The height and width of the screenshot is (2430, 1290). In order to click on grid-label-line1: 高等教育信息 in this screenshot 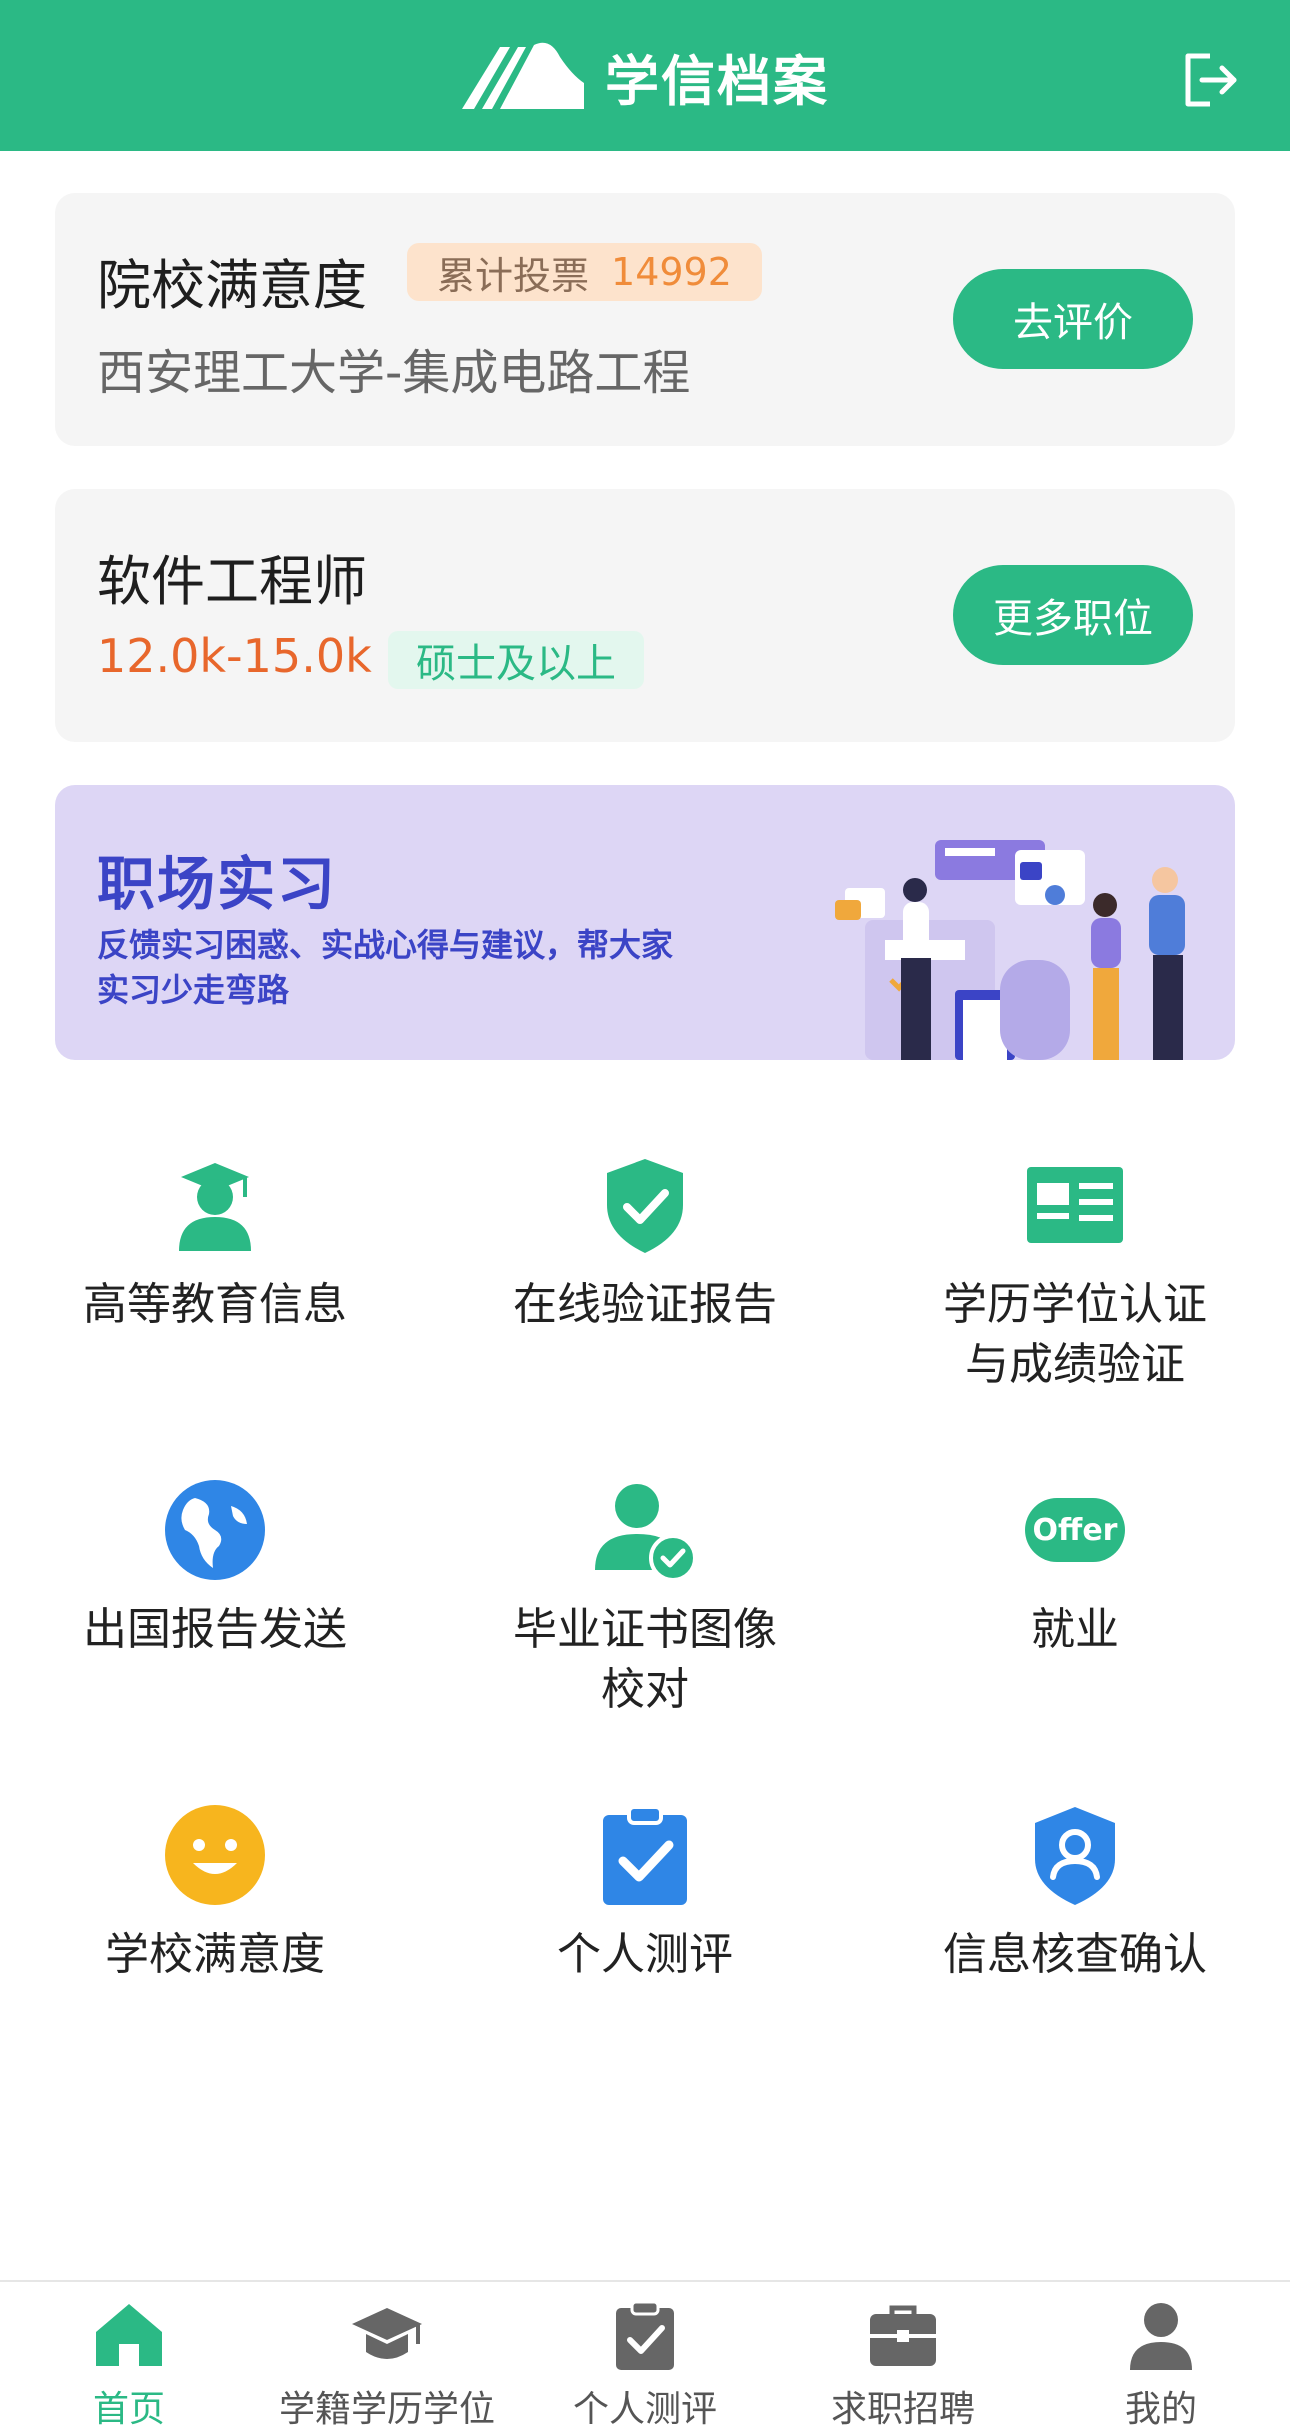, I will do `click(215, 1304)`.